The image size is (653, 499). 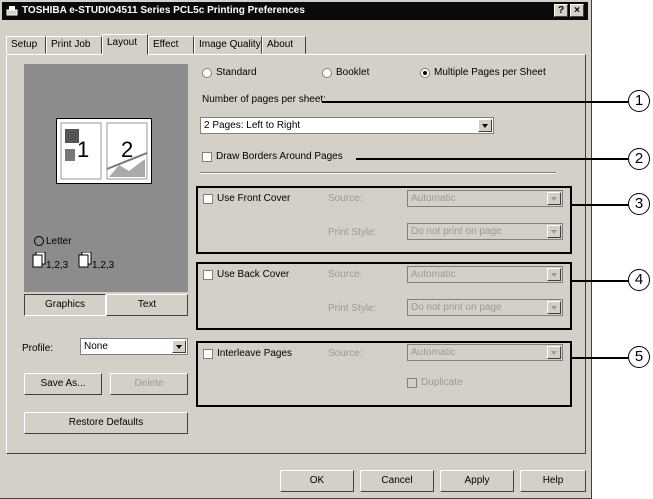 What do you see at coordinates (74, 45) in the screenshot?
I see `tab-print-job: Print Job` at bounding box center [74, 45].